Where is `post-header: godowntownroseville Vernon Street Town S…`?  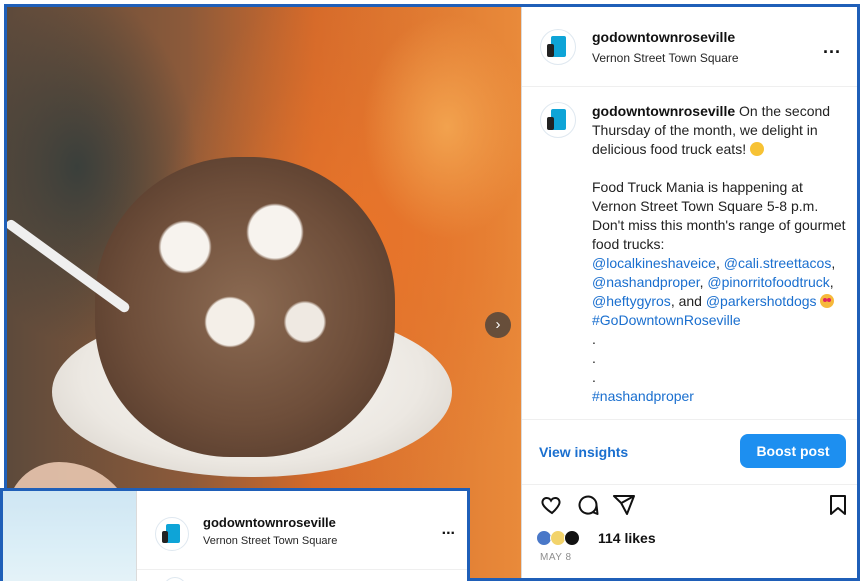
post-header: godowntownroseville Vernon Street Town S… is located at coordinates (689, 47).